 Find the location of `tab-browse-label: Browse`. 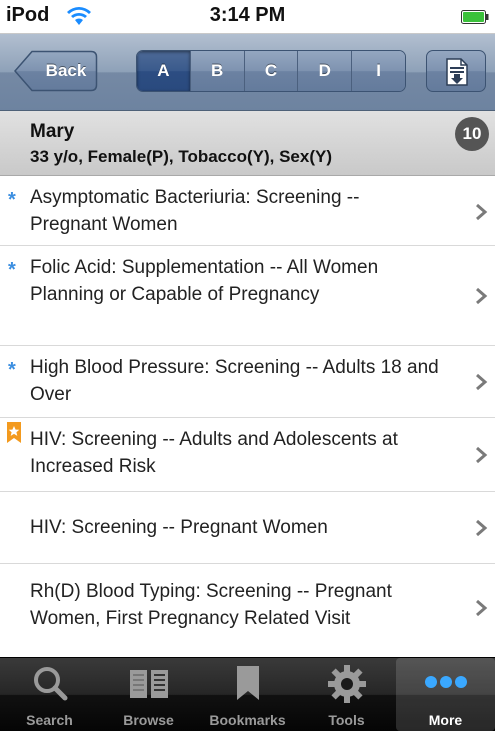

tab-browse-label: Browse is located at coordinates (148, 720).